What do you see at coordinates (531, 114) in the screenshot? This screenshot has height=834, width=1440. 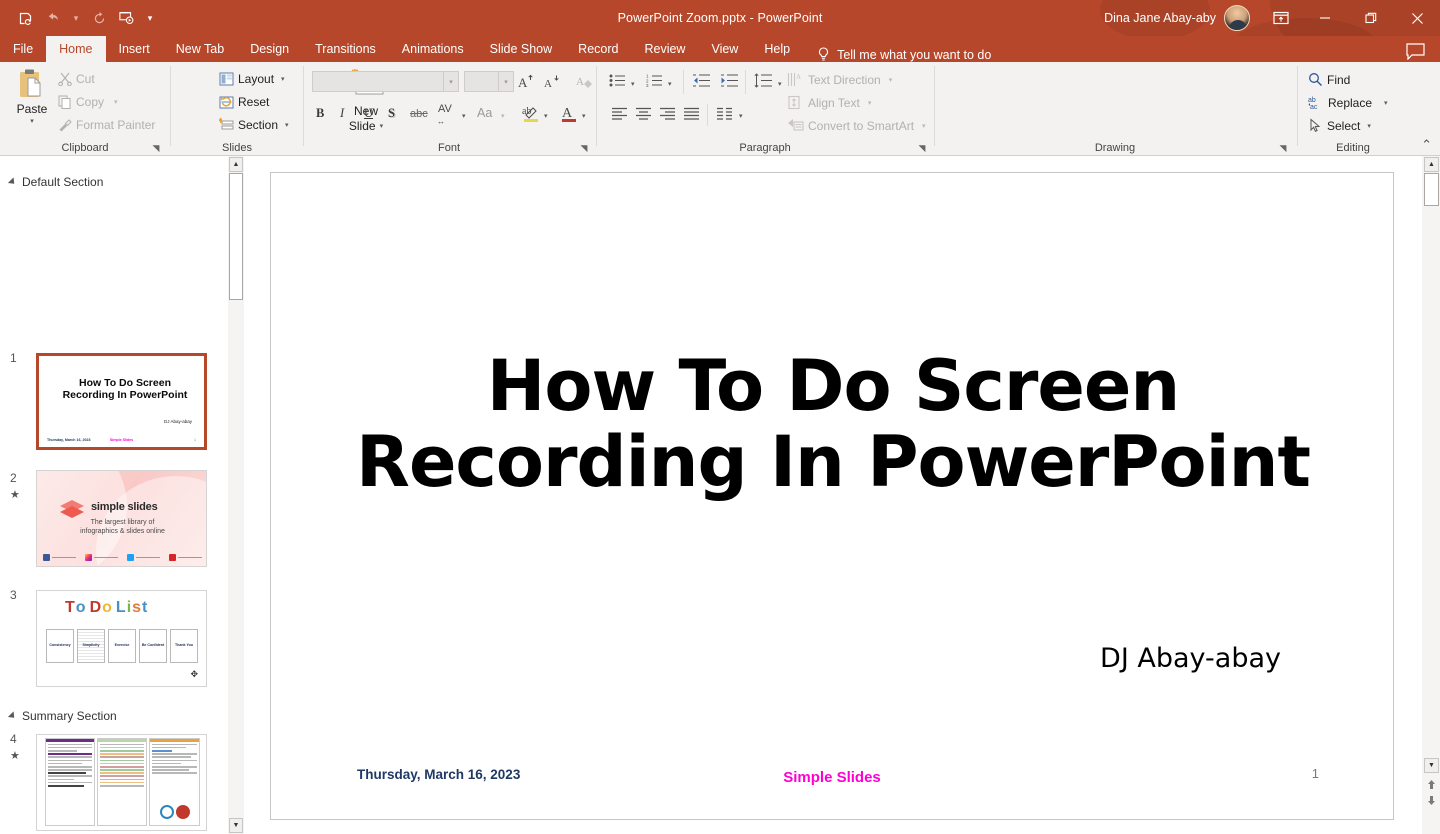 I see `text-highlight-color-button: ab` at bounding box center [531, 114].